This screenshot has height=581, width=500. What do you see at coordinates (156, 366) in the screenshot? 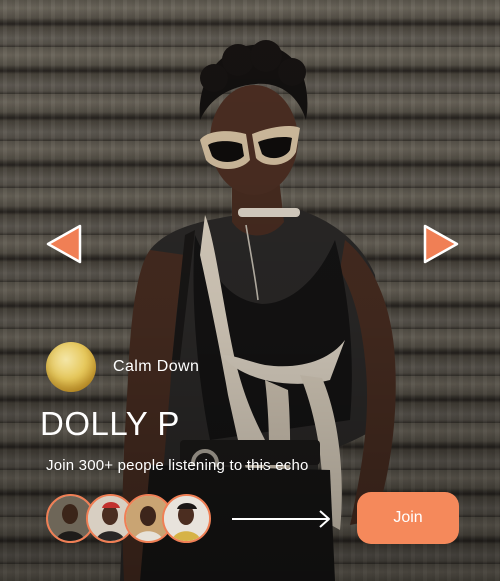
I see `track-title: Calm Down` at bounding box center [156, 366].